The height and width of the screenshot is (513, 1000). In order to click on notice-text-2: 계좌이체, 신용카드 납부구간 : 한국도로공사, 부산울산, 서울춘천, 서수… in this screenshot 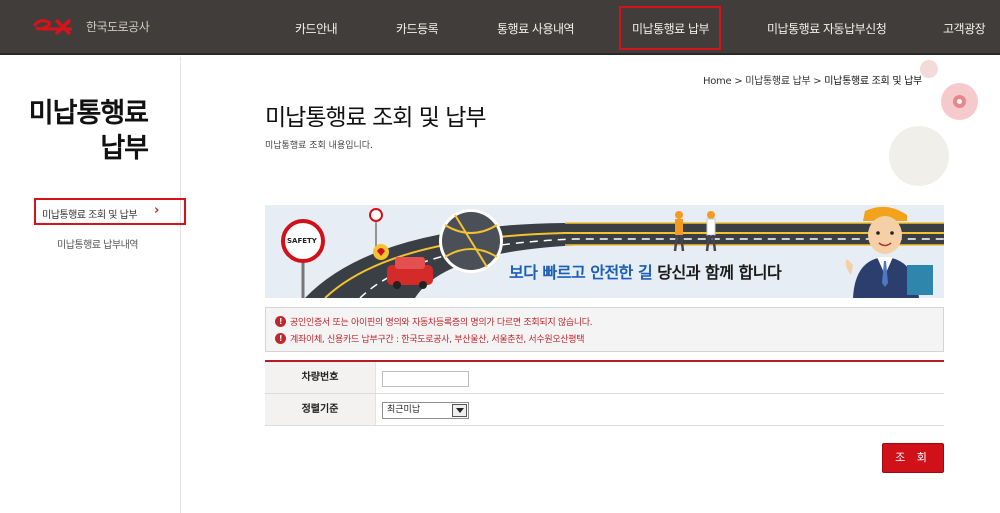, I will do `click(437, 340)`.